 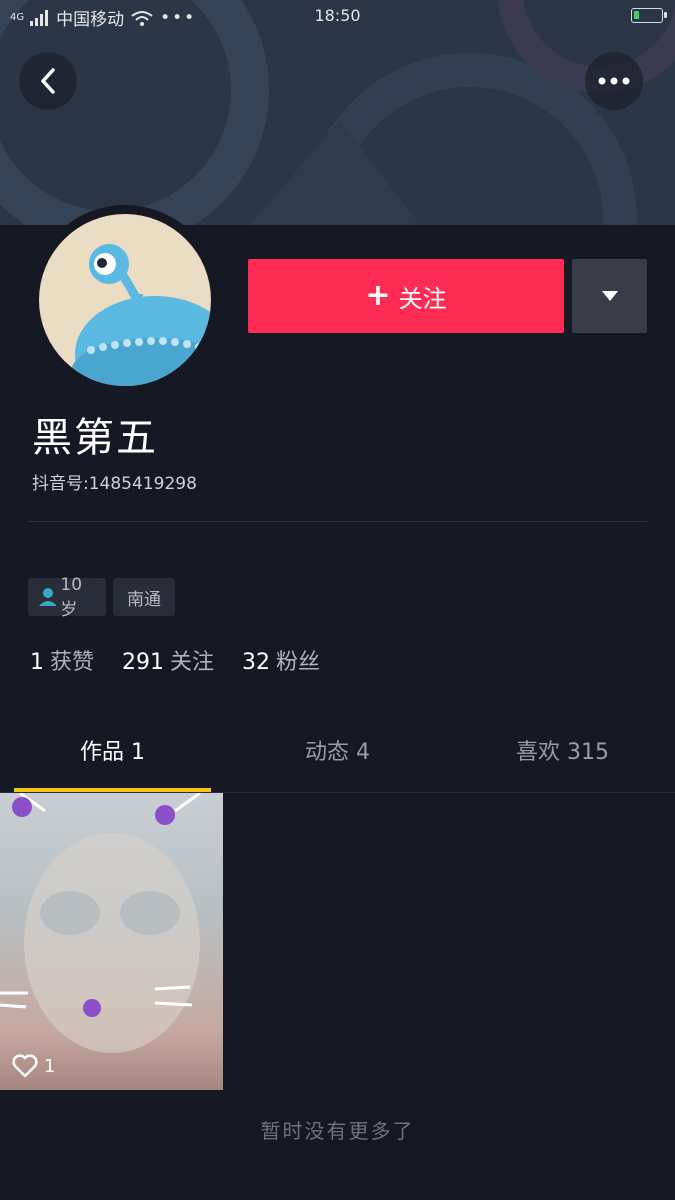 I want to click on video-thumbnail-image, so click(x=100, y=923).